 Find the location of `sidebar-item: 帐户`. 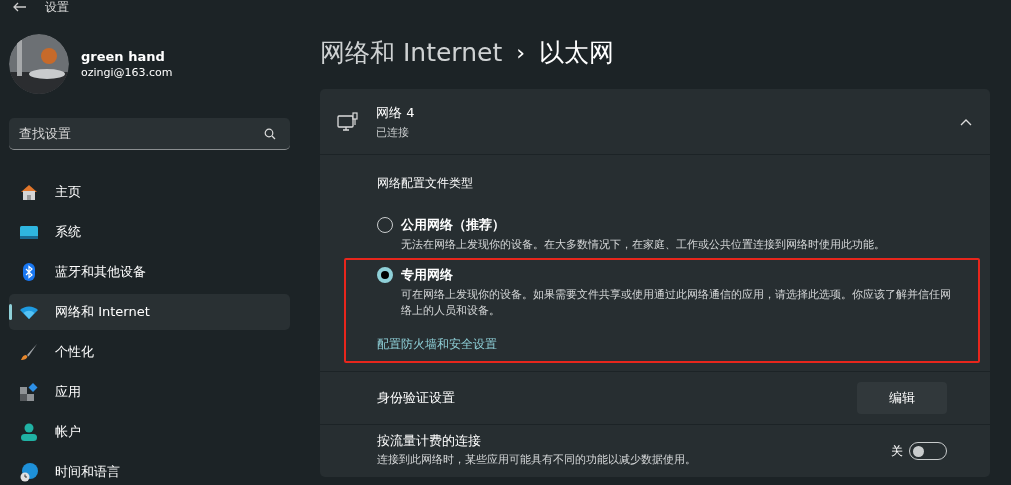

sidebar-item: 帐户 is located at coordinates (149, 432).